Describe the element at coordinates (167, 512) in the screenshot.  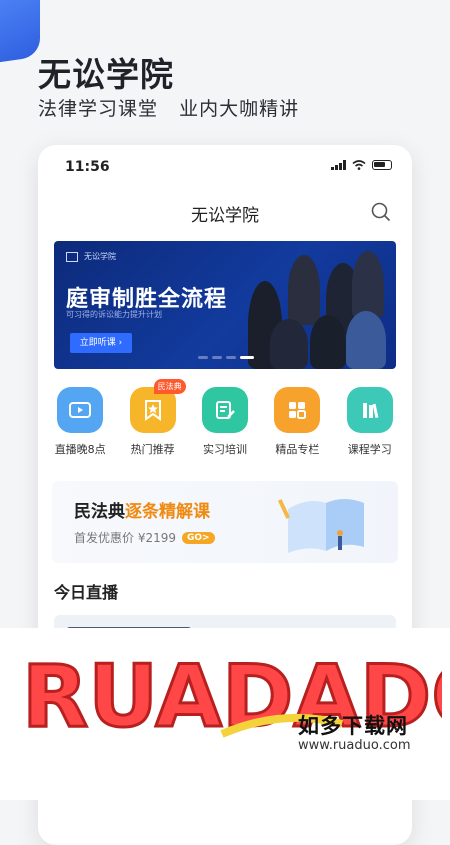
I see `promo-card-title-highlight: 逐条精解课` at that location.